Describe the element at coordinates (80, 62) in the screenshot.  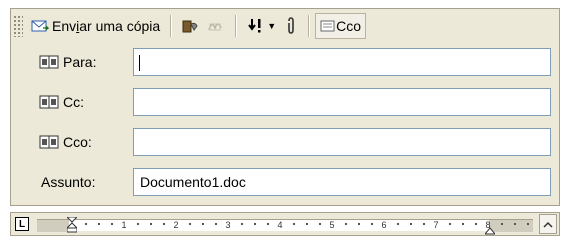
I see `to-label: Para:` at that location.